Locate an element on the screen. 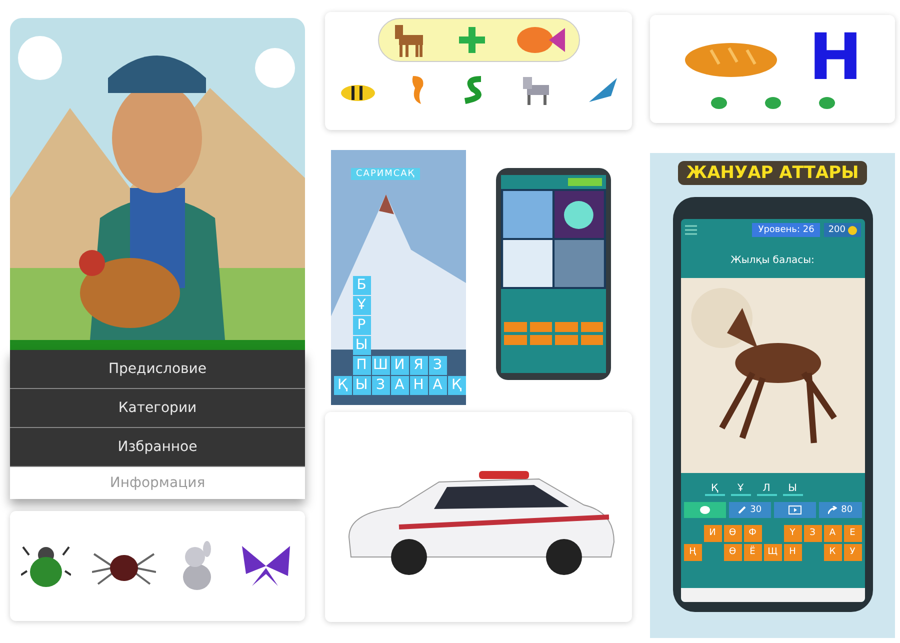 This screenshot has width=900, height=643. app-title: ЖАНУАР АТТАРЫ is located at coordinates (772, 173).